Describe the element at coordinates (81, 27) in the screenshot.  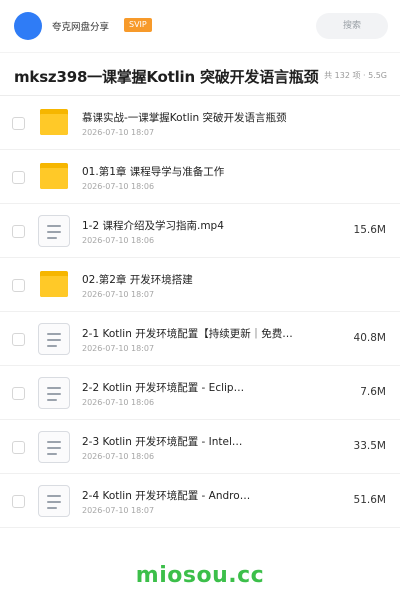
I see `username: 夸克网盘分享` at that location.